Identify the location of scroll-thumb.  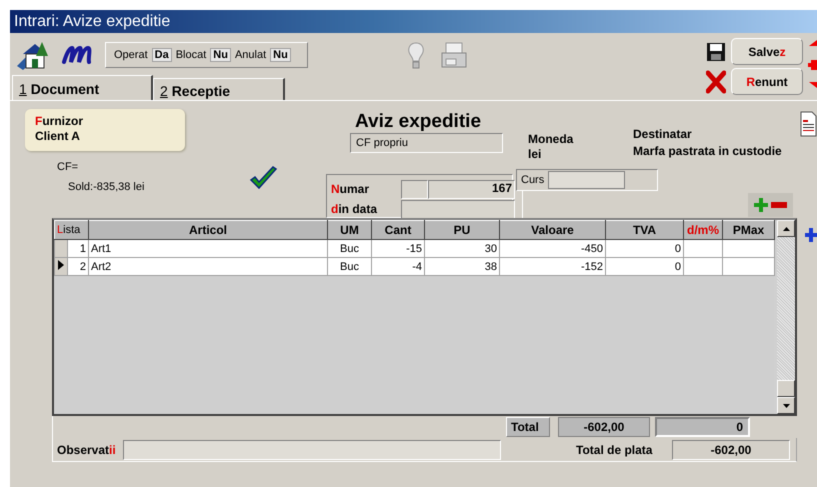
(786, 388).